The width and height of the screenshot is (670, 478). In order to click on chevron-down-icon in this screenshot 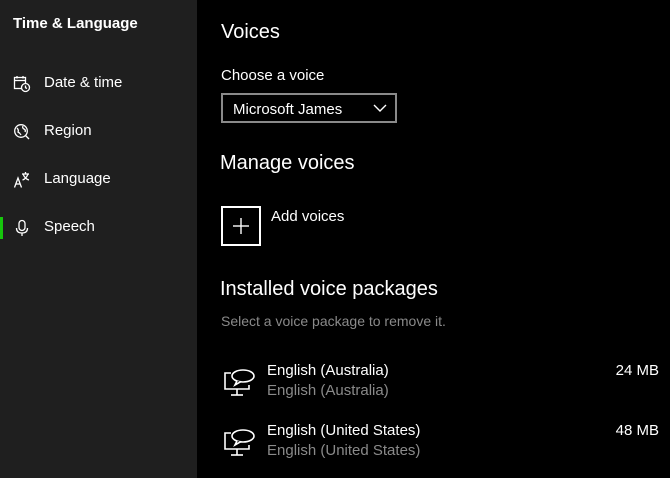, I will do `click(380, 108)`.